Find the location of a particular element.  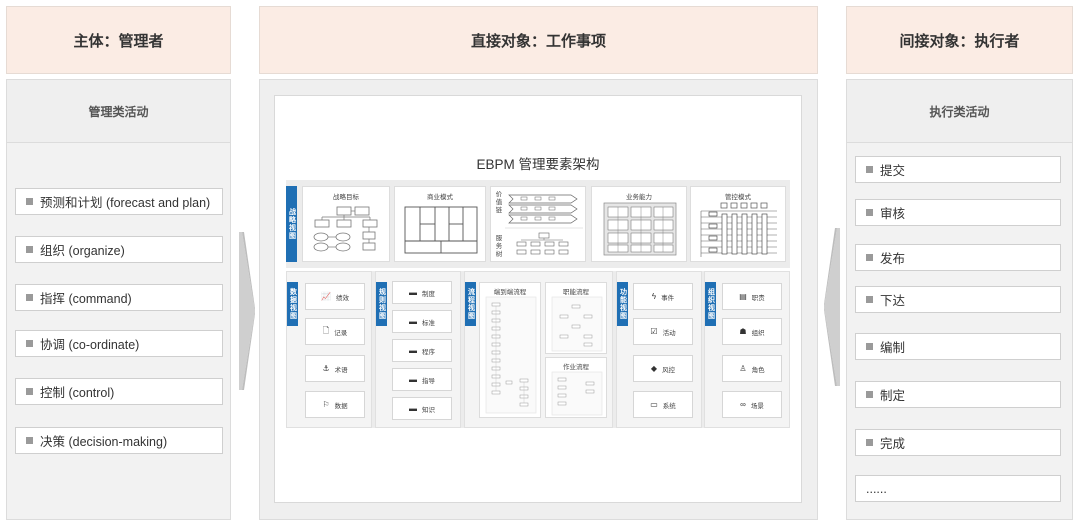

monitor-icon: ▭ is located at coordinates (654, 404).